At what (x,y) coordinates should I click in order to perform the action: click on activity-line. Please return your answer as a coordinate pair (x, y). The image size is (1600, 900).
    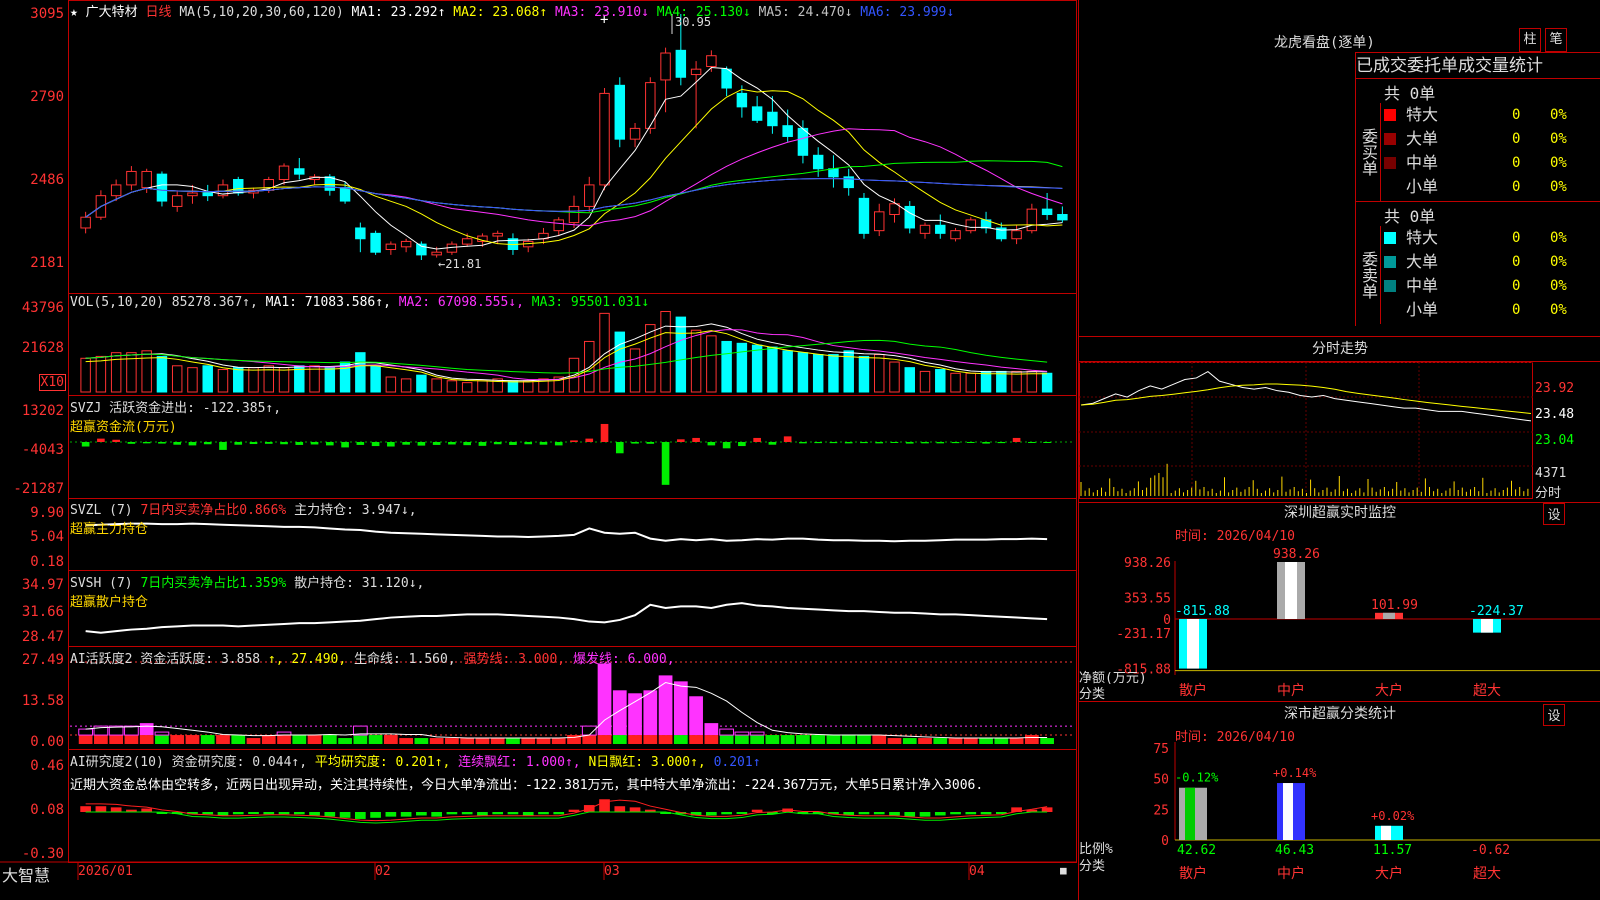
    Looking at the image, I should click on (566, 710).